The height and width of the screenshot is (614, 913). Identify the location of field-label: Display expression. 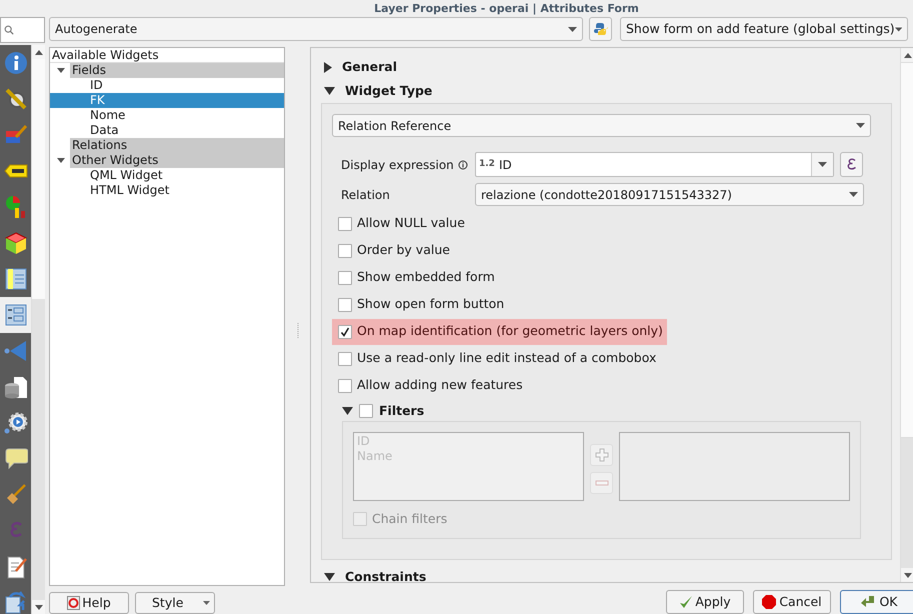
(397, 165).